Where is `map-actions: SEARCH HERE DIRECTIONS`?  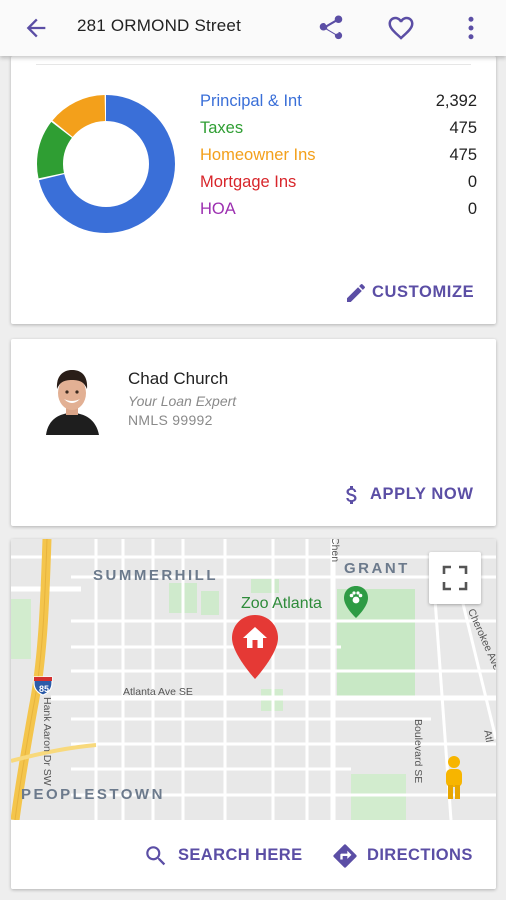 map-actions: SEARCH HERE DIRECTIONS is located at coordinates (253, 854).